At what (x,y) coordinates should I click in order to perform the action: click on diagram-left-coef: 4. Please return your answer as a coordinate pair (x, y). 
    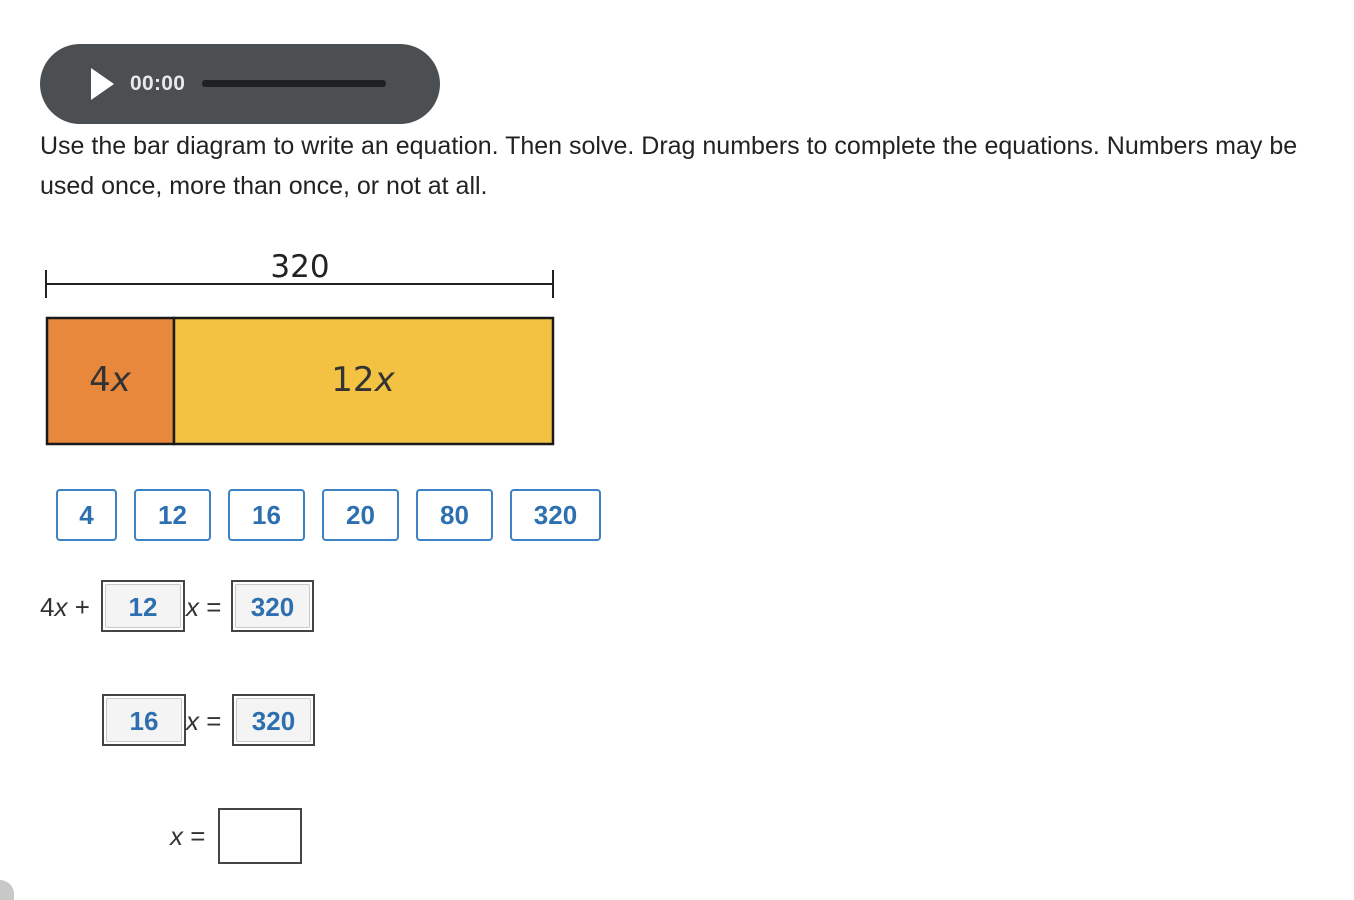
    Looking at the image, I should click on (100, 380).